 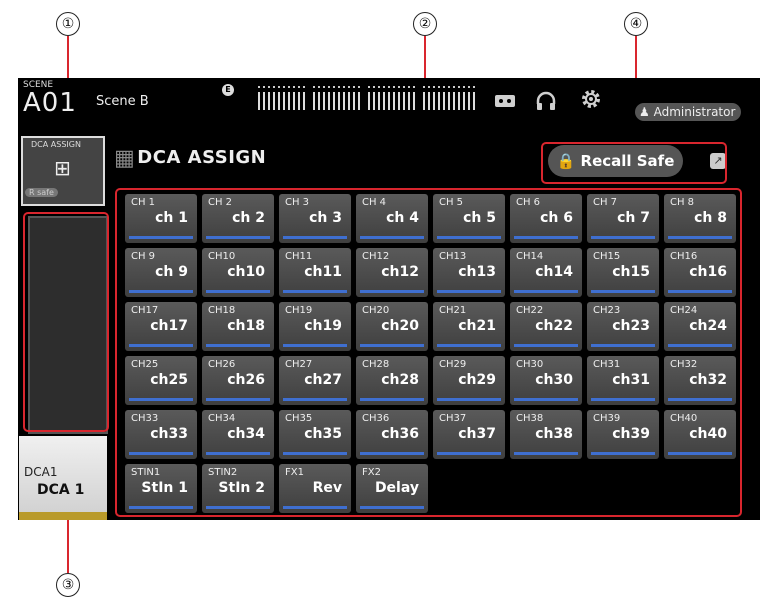 I want to click on page-title-text: DCA ASSIGN, so click(x=202, y=157).